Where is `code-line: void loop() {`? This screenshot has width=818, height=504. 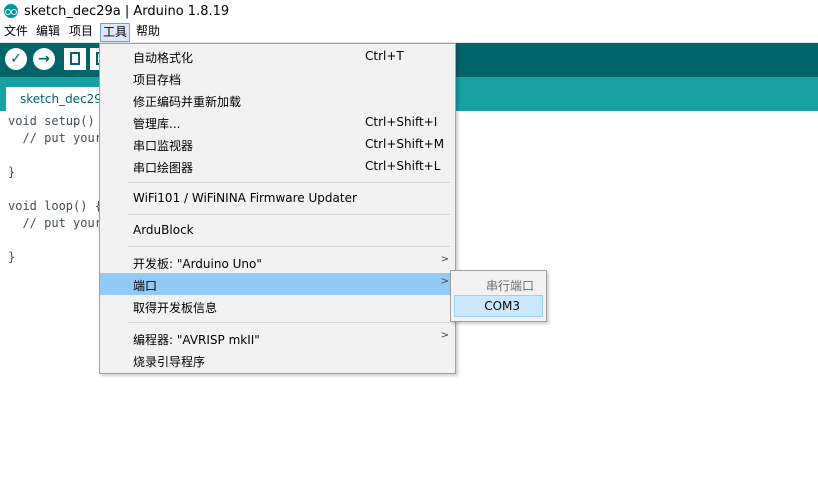 code-line: void loop() { is located at coordinates (55, 206).